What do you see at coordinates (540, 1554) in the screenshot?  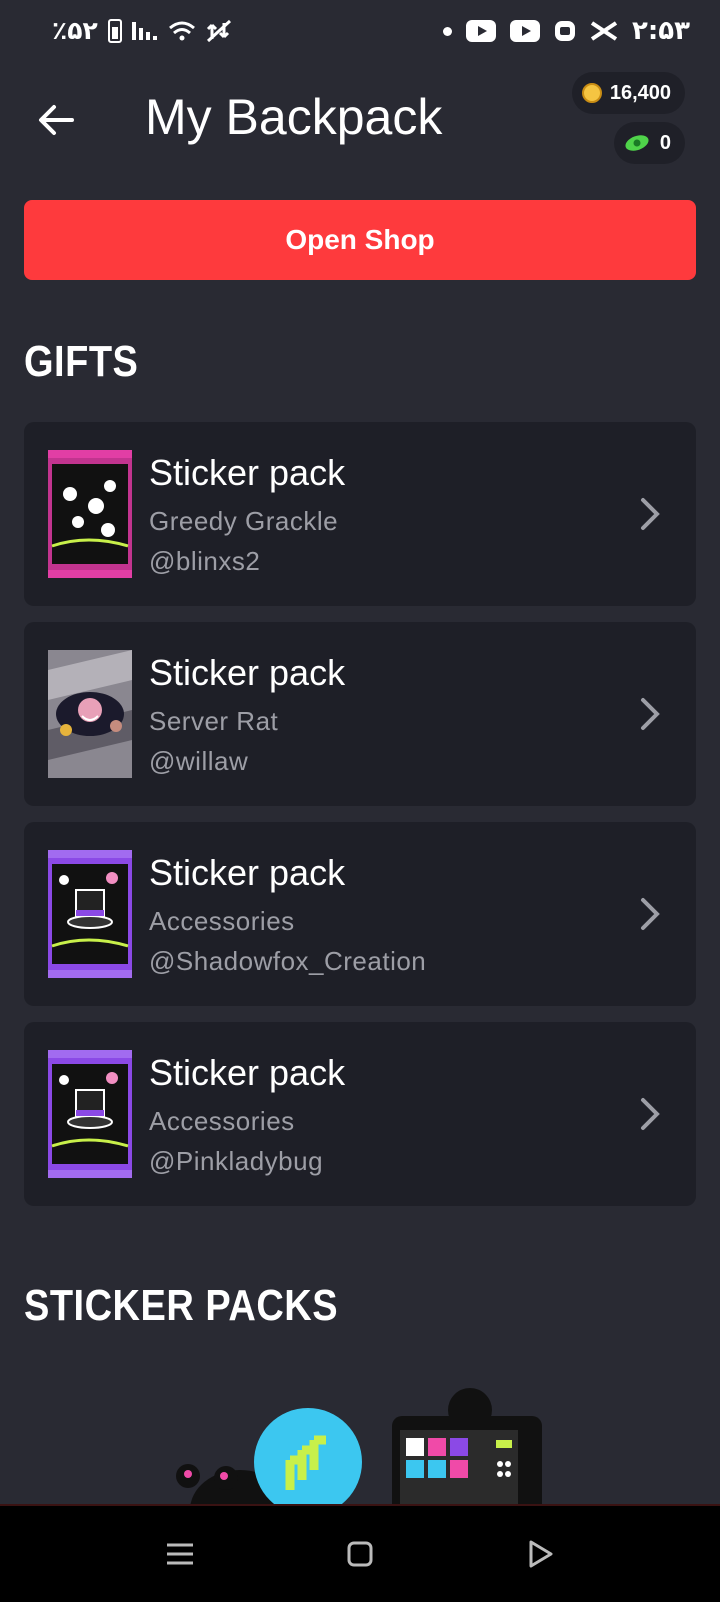 I see `back-triangle-icon` at bounding box center [540, 1554].